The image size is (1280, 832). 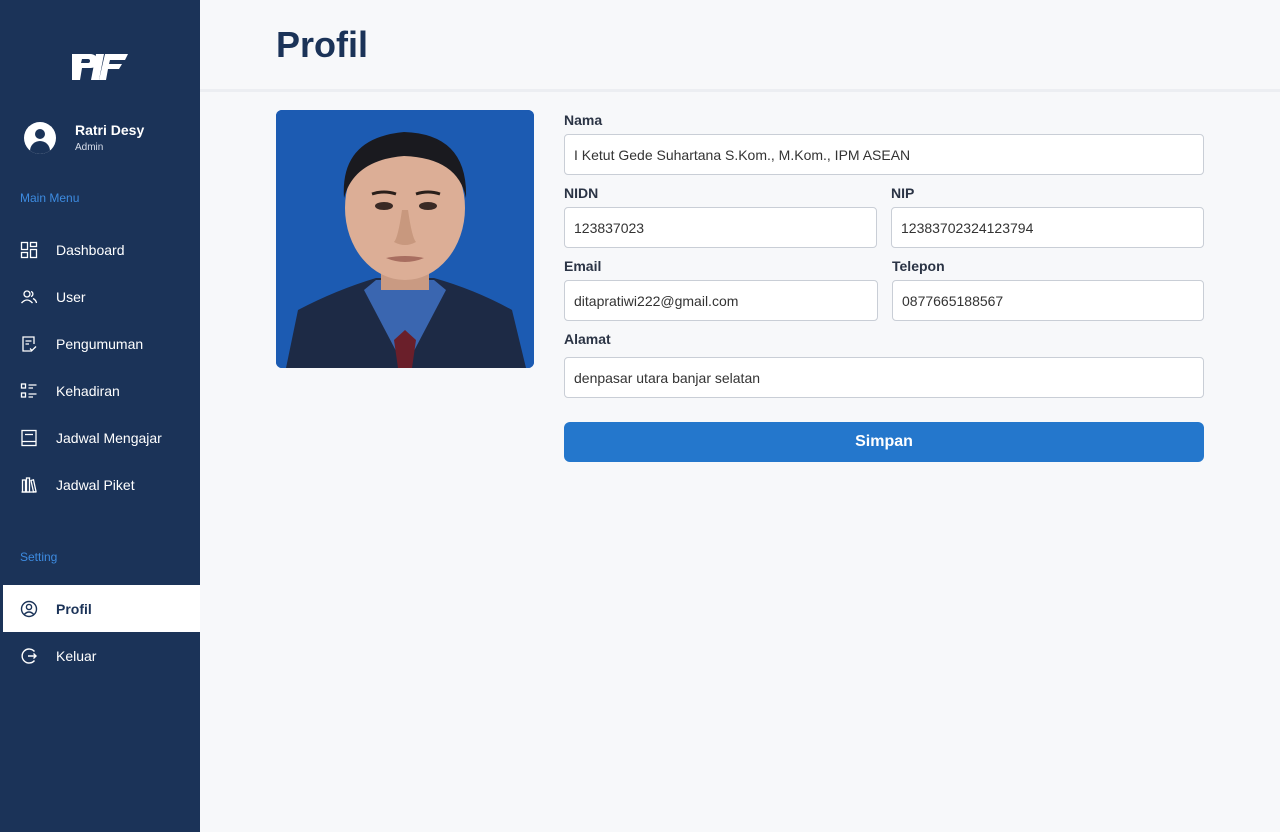 What do you see at coordinates (89, 147) in the screenshot?
I see `user-role: Admin` at bounding box center [89, 147].